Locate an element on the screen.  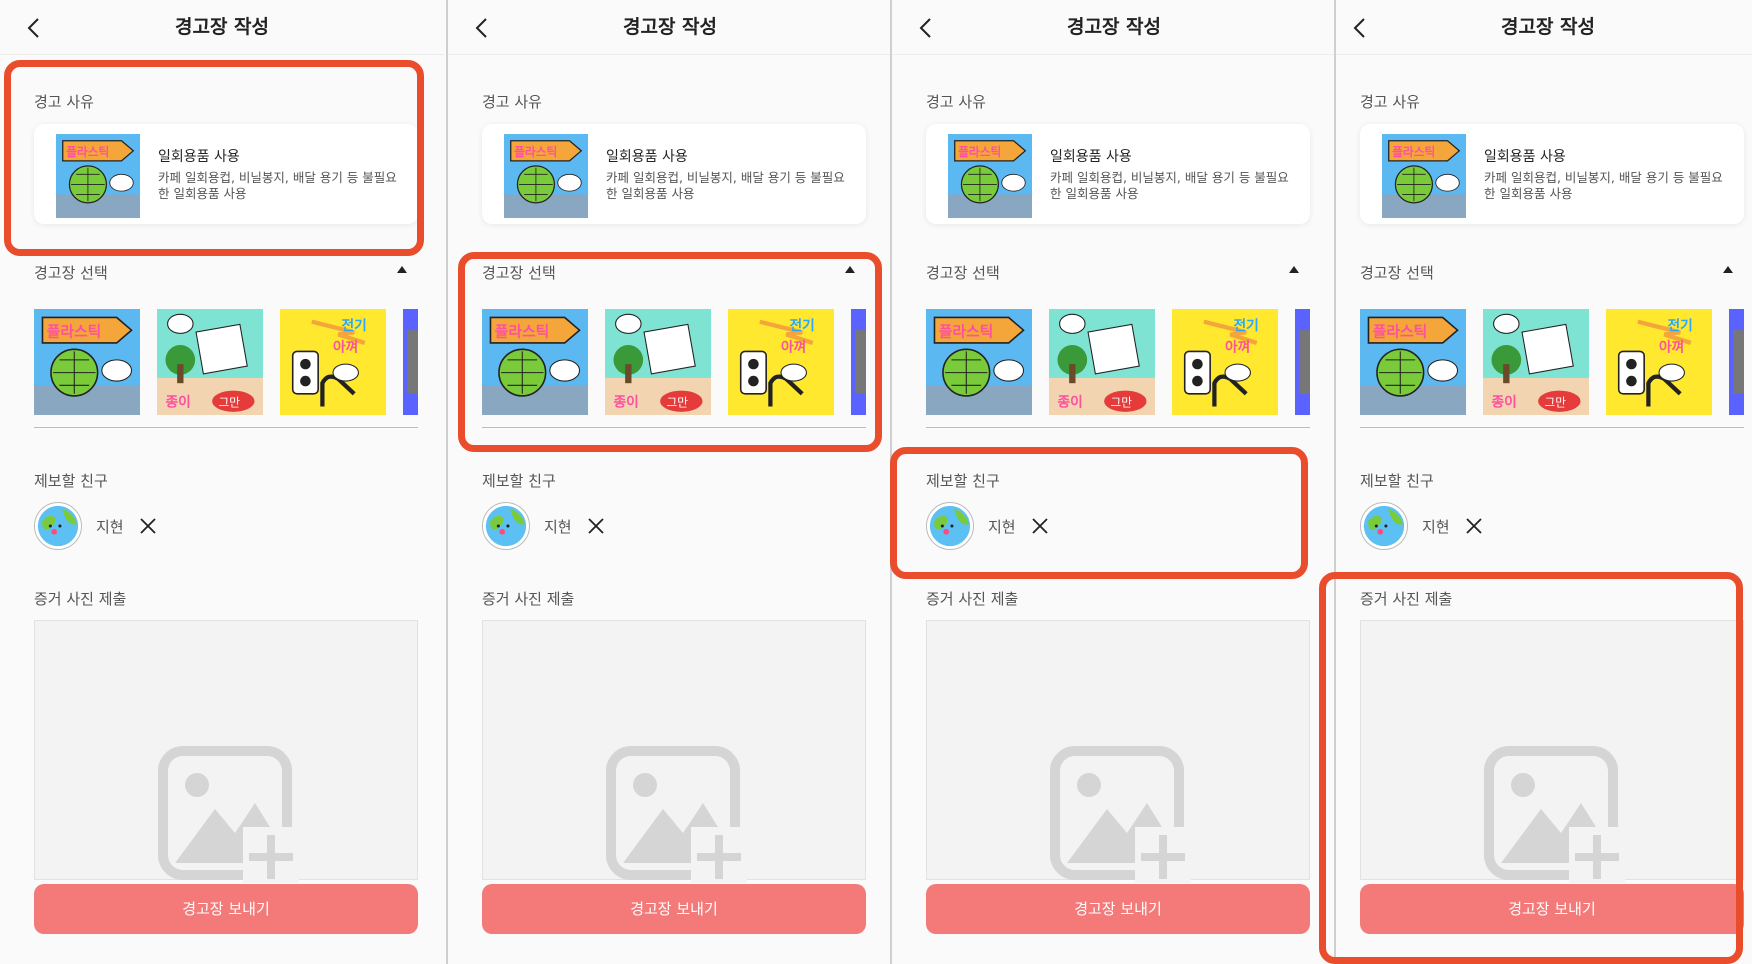
warning-card-electricity: 전기아껴 is located at coordinates (1225, 362).